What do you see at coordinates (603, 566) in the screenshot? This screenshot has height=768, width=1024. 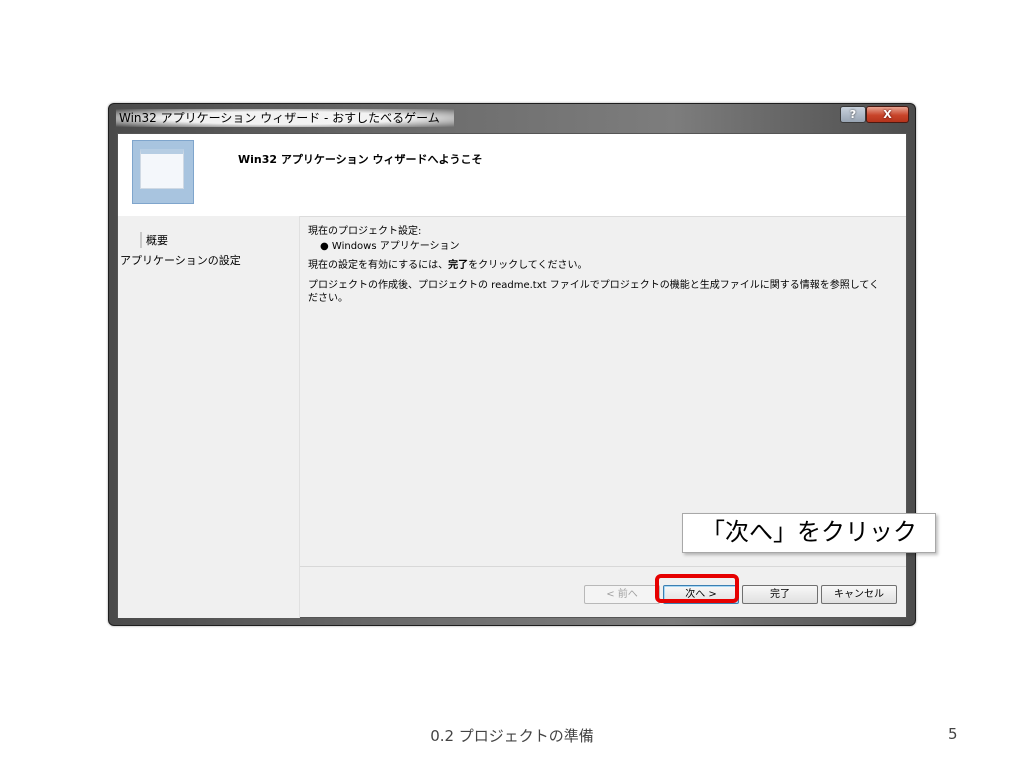 I see `footer-divider` at bounding box center [603, 566].